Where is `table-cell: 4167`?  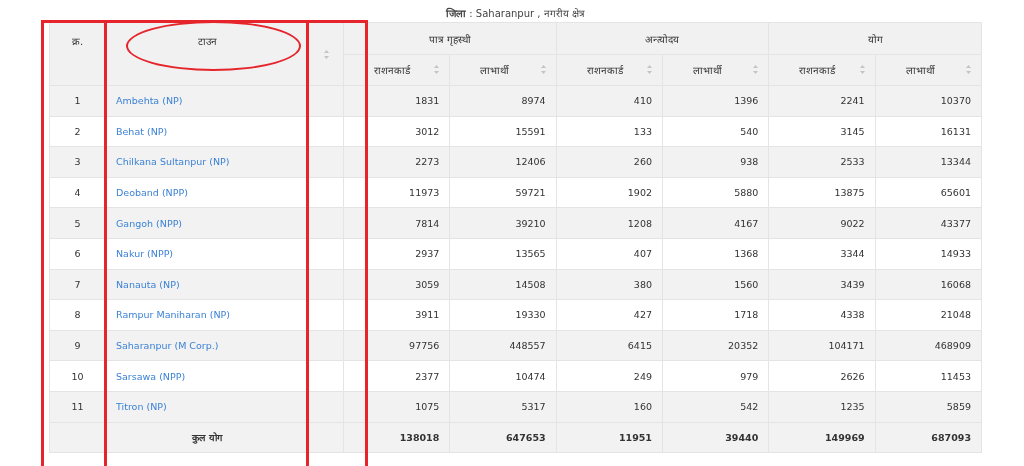
table-cell: 4167 is located at coordinates (715, 223).